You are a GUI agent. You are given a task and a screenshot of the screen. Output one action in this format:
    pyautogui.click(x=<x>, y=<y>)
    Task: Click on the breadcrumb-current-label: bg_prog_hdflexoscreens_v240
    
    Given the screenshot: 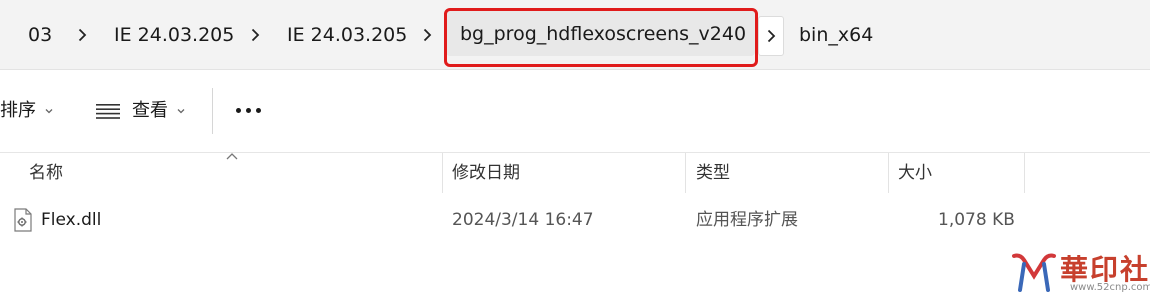 What is the action you would take?
    pyautogui.click(x=603, y=34)
    